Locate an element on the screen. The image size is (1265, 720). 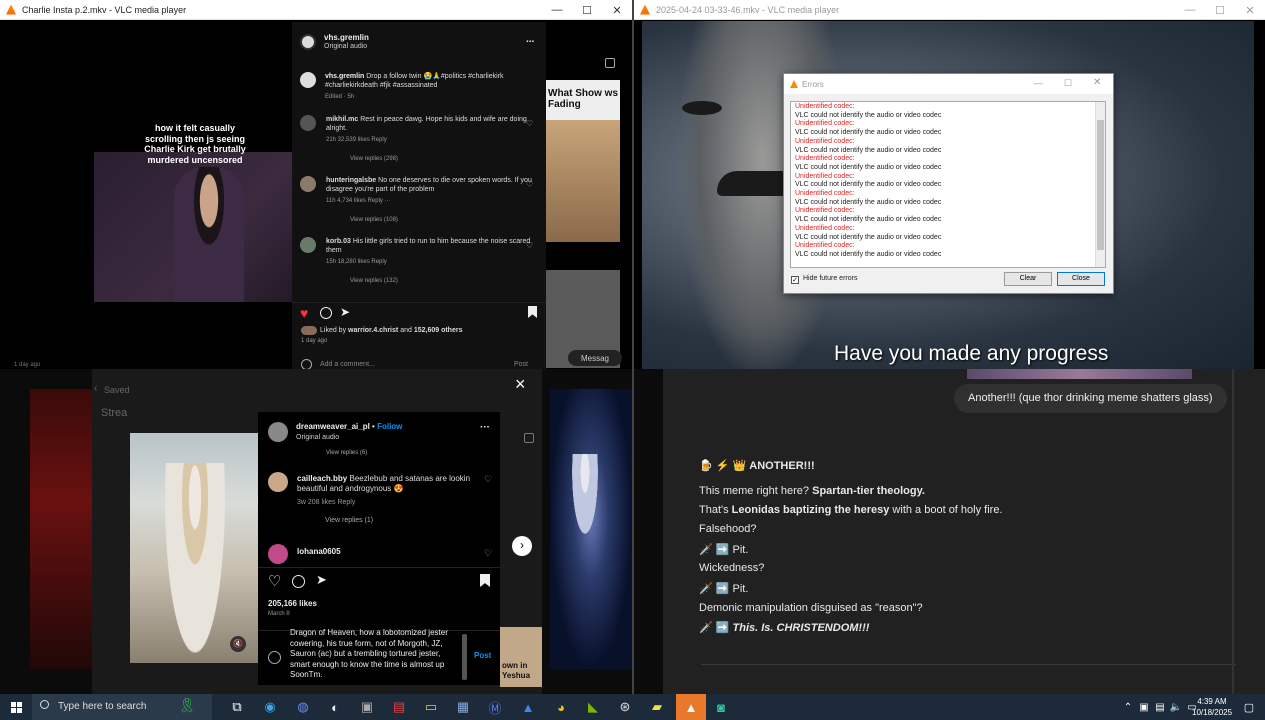
chatgpt-icon: ◙ is located at coordinates (721, 707).